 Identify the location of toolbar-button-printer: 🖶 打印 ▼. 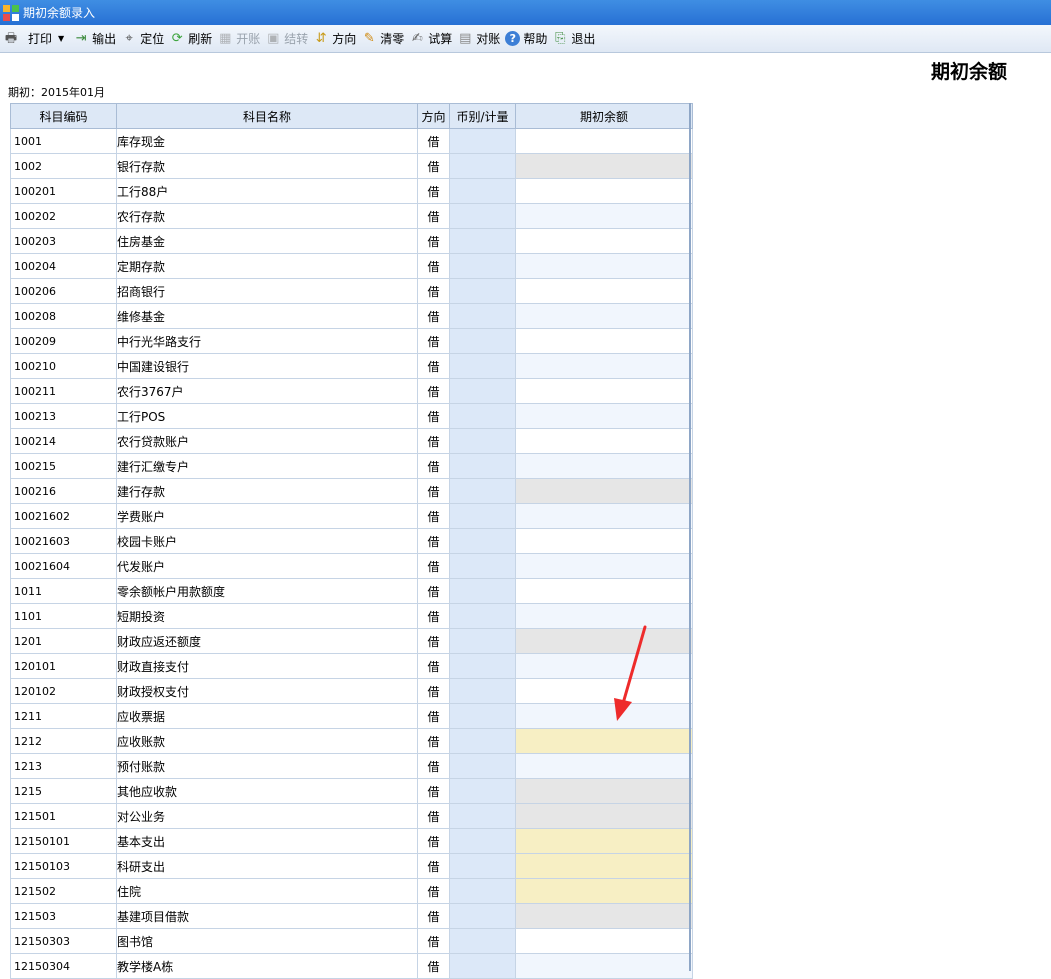
(35, 39).